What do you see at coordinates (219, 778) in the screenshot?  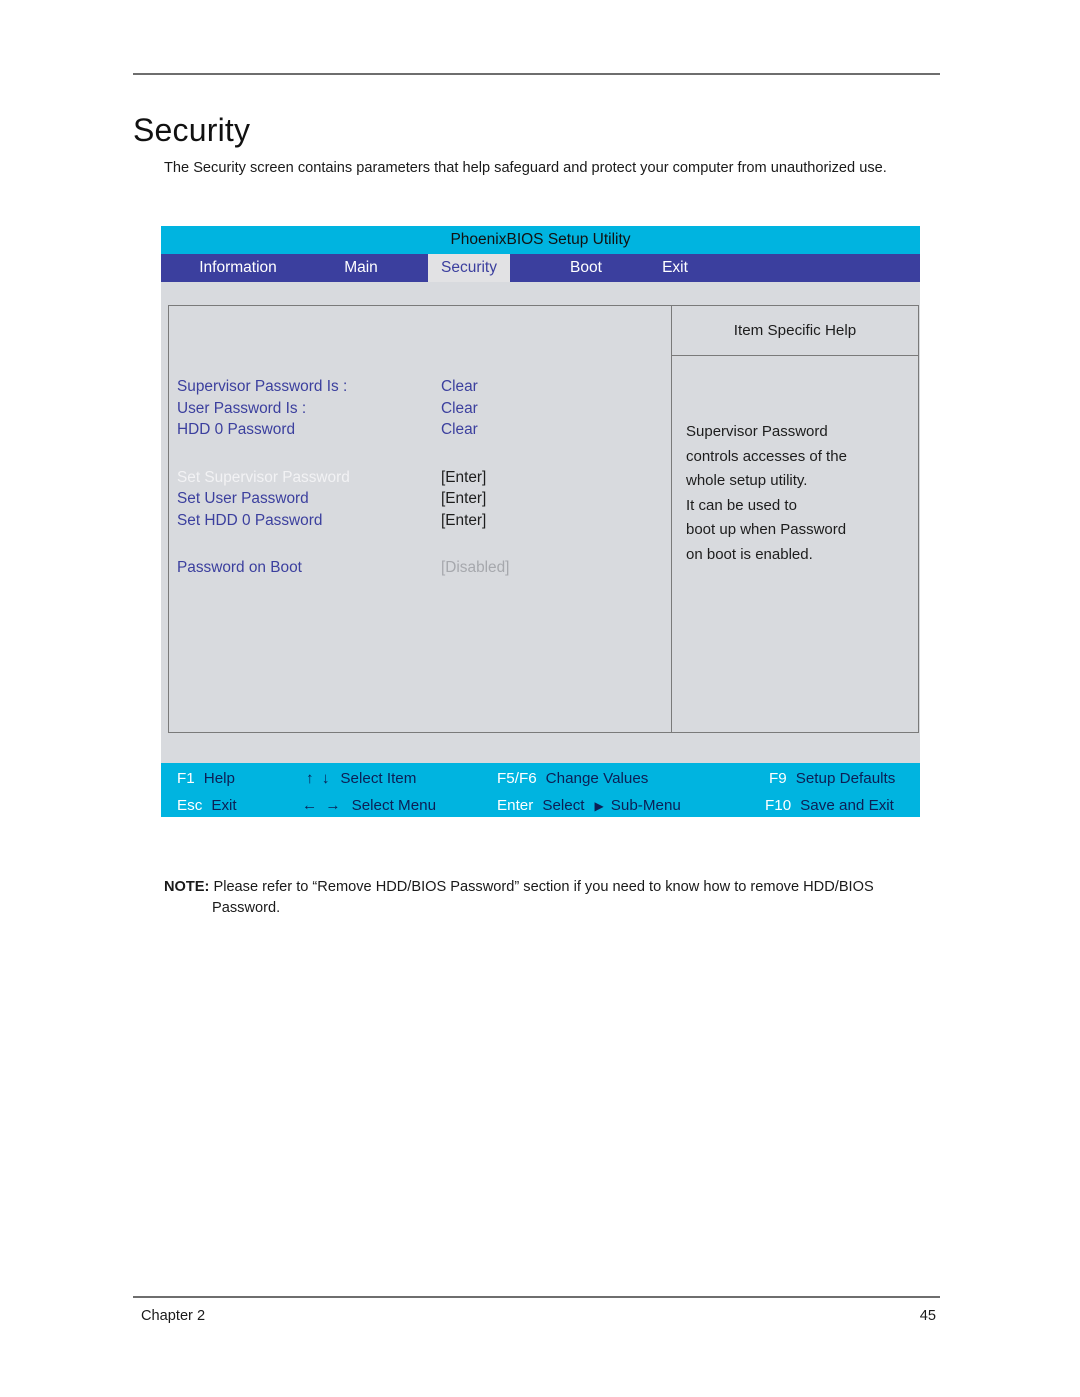 I see `key-description: Help` at bounding box center [219, 778].